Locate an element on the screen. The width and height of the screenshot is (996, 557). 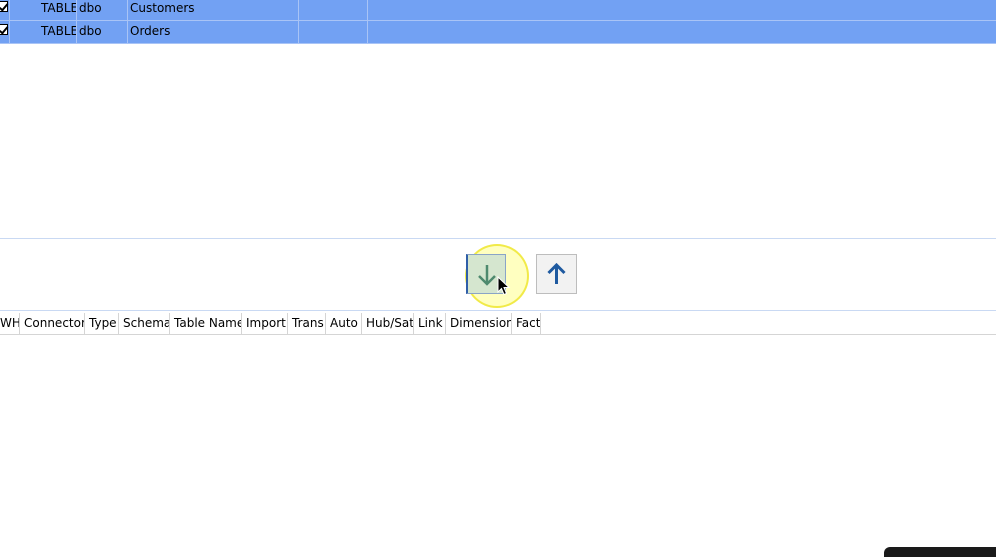
mouse-cursor-icon is located at coordinates (504, 286).